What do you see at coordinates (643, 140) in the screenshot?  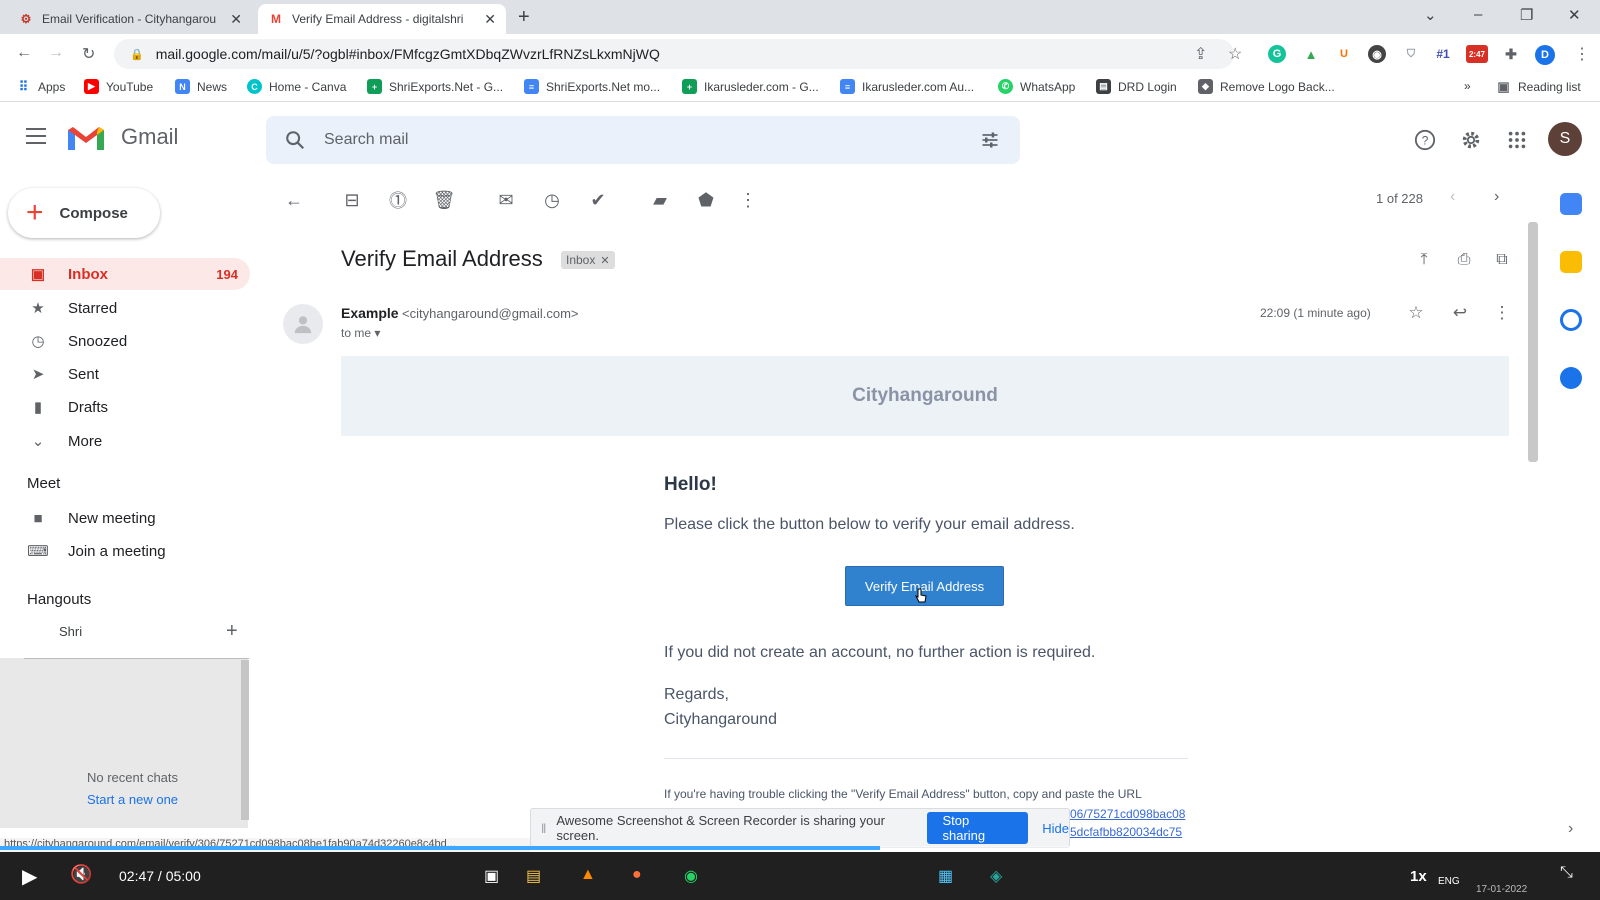 I see `search-mail-bar: Search mail` at bounding box center [643, 140].